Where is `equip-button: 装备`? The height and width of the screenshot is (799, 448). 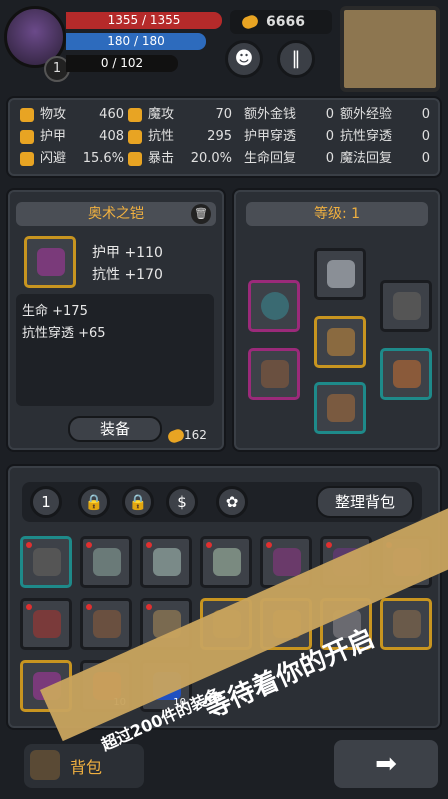 equip-button: 装备 is located at coordinates (115, 429).